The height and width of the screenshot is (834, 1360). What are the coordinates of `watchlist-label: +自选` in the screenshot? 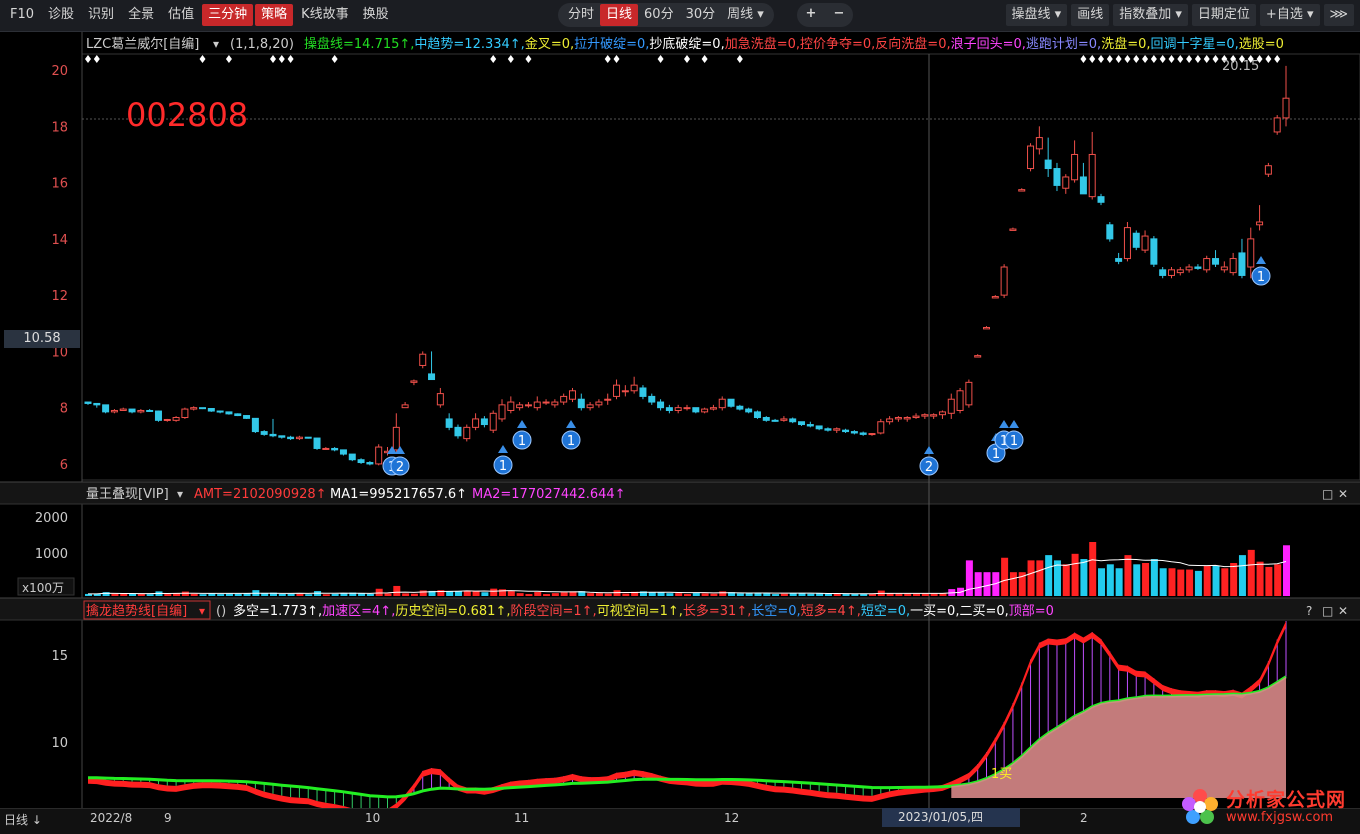 It's located at (1284, 14).